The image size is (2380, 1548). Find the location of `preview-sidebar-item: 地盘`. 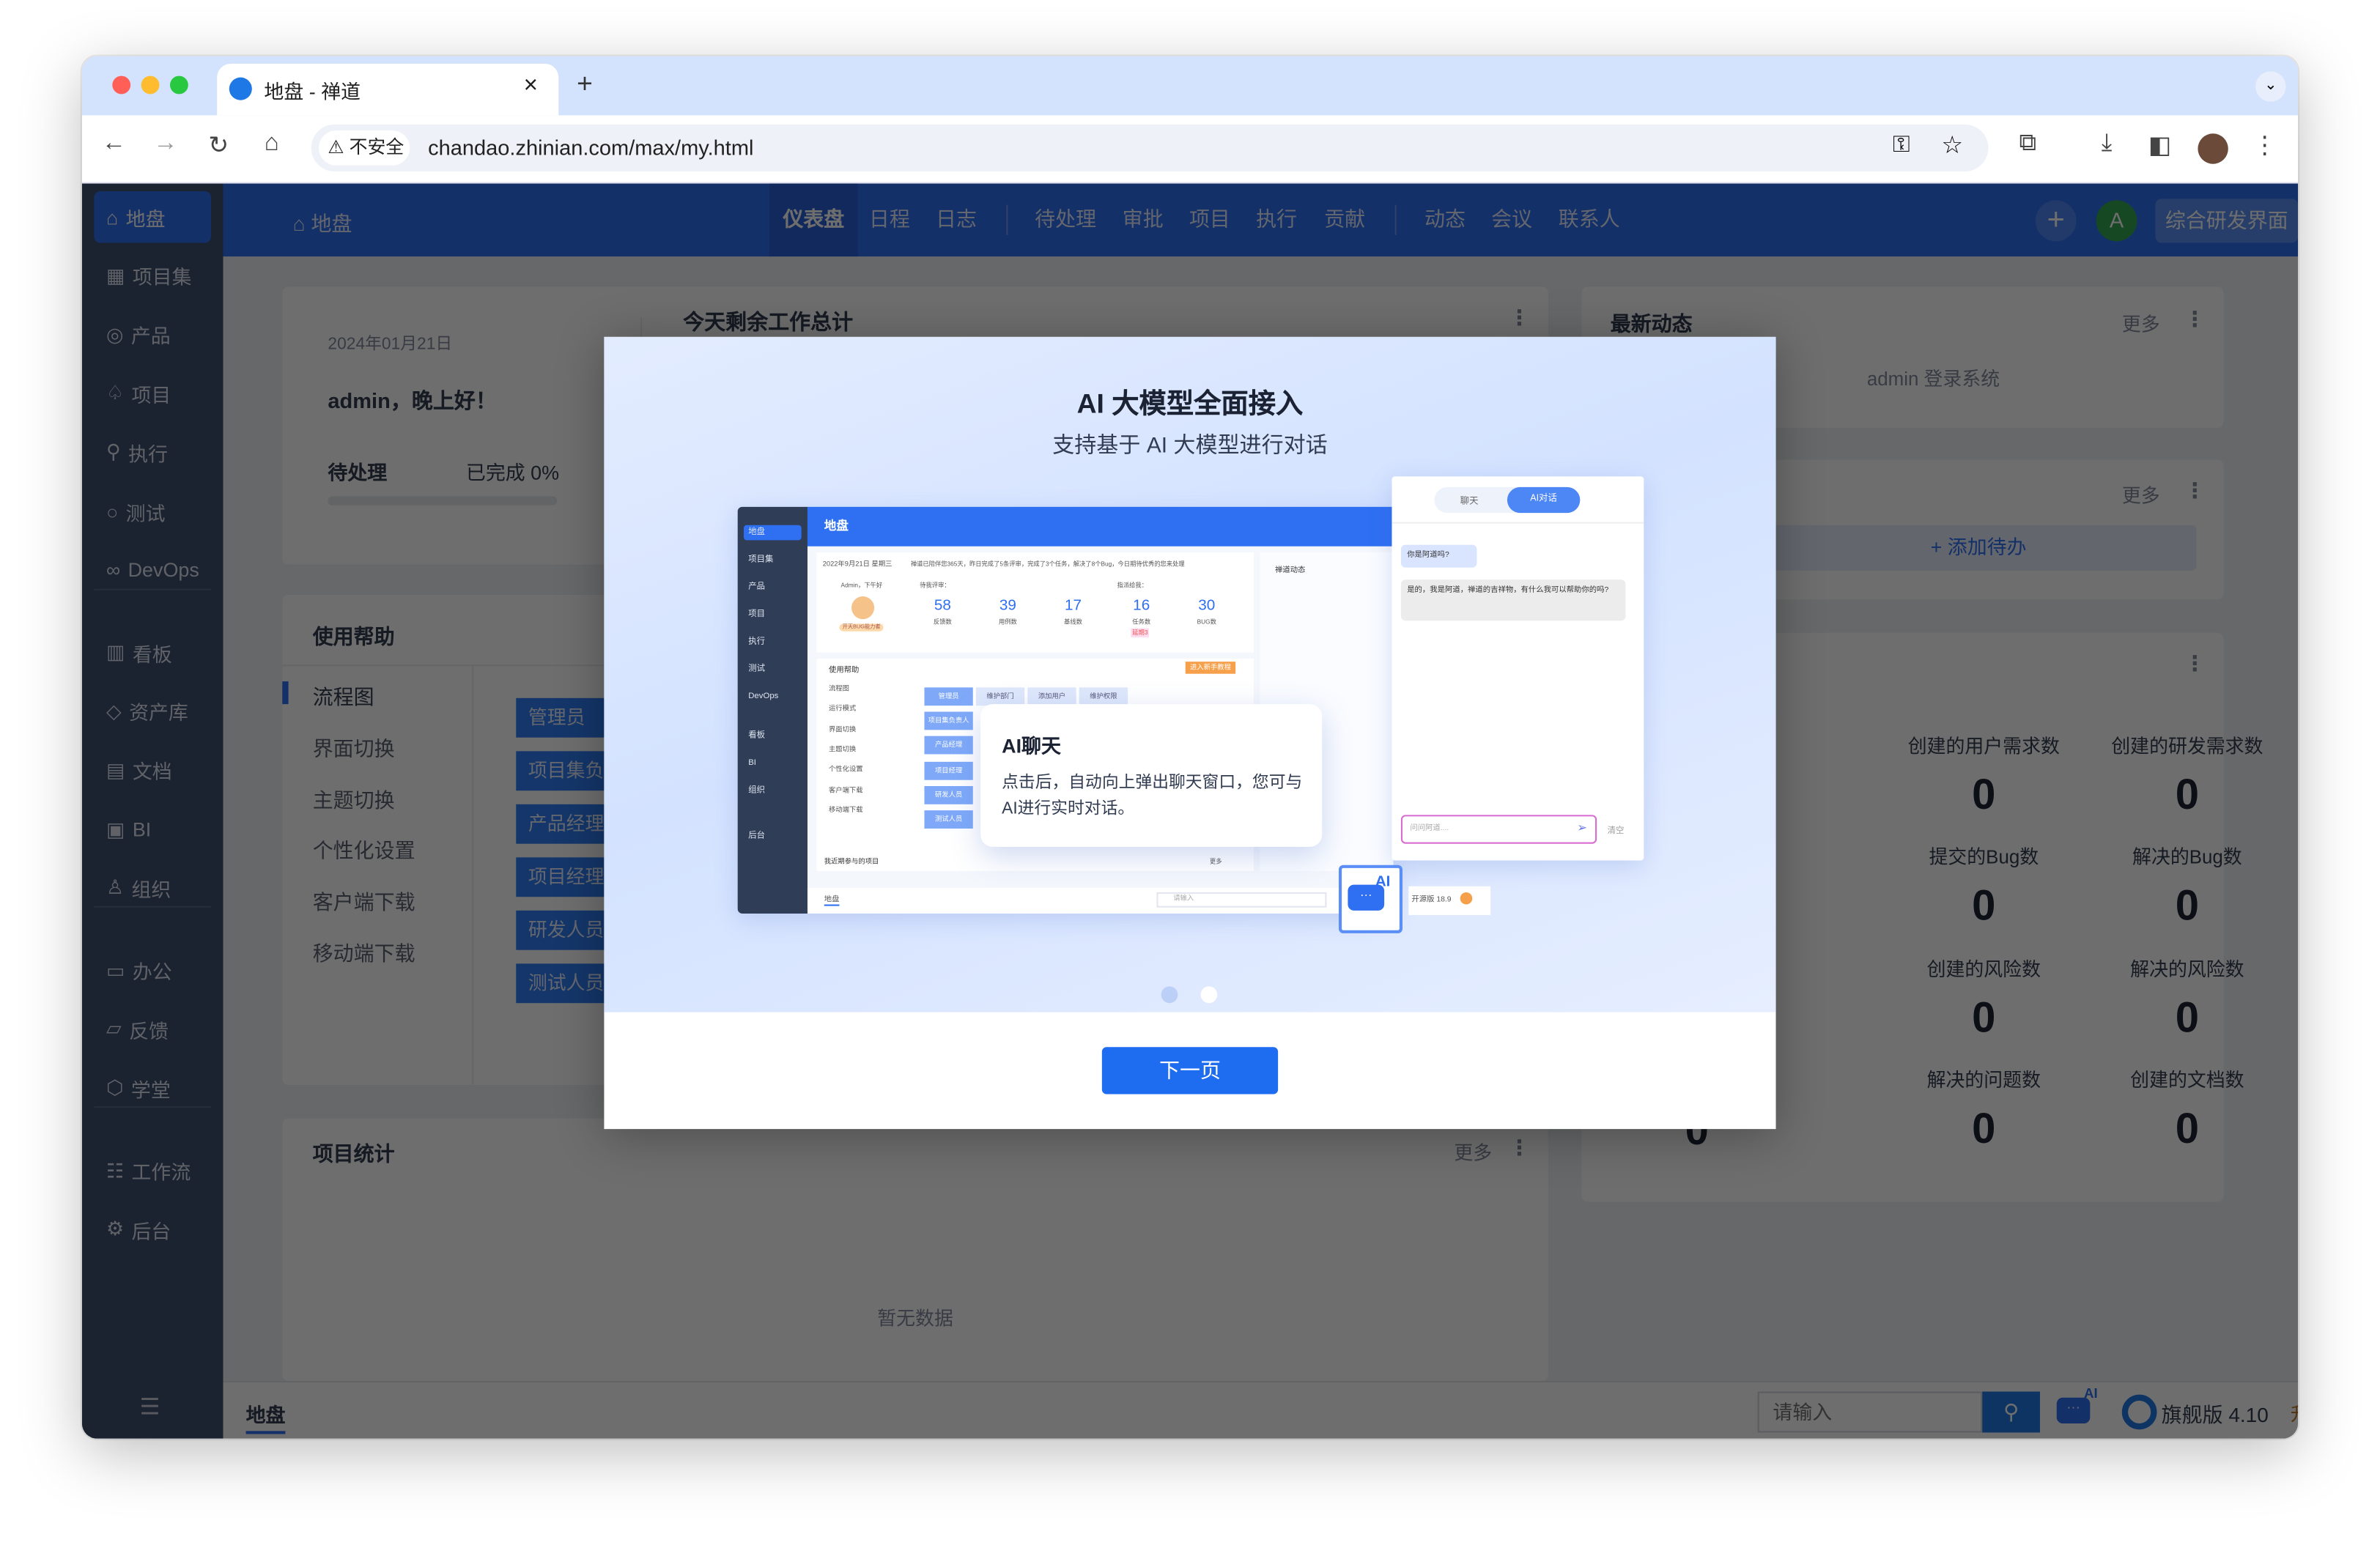

preview-sidebar-item: 地盘 is located at coordinates (772, 533).